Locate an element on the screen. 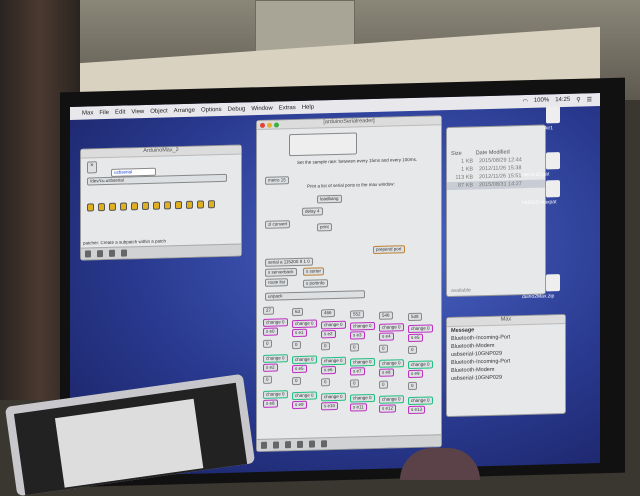 This screenshot has height=496, width=640. file-row: 87 KB 2015/08/31 14:27 is located at coordinates (496, 185).